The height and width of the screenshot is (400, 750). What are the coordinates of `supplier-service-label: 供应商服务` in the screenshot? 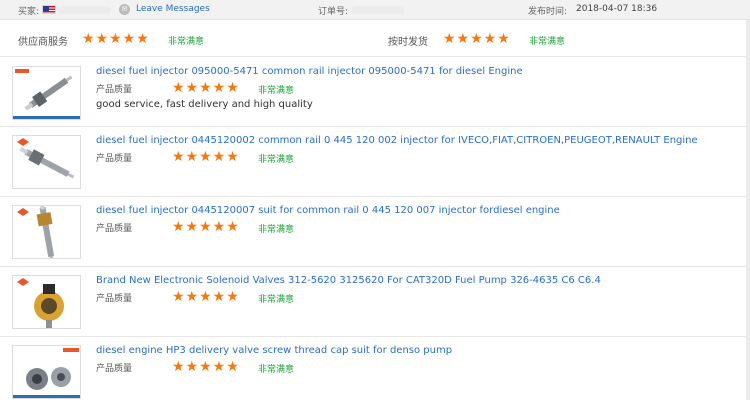 It's located at (43, 42).